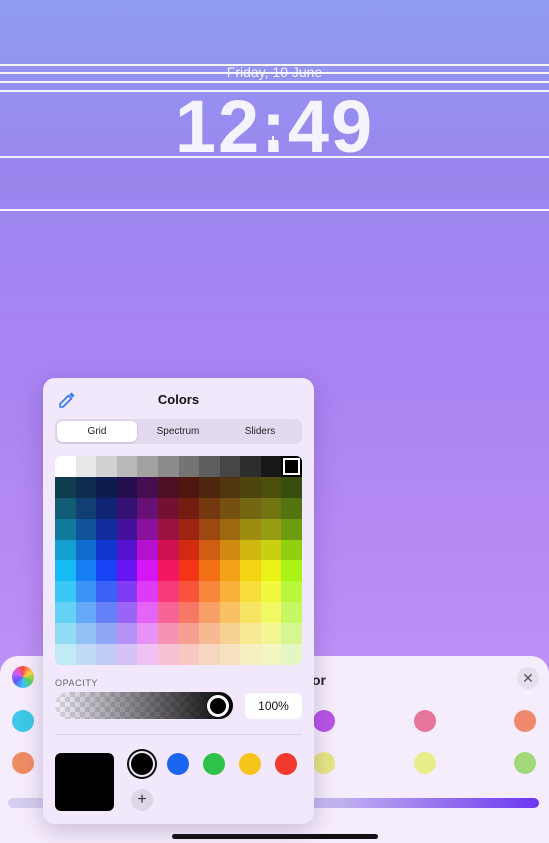 This screenshot has height=843, width=549. What do you see at coordinates (274, 126) in the screenshot?
I see `lock-clock: 12:49` at bounding box center [274, 126].